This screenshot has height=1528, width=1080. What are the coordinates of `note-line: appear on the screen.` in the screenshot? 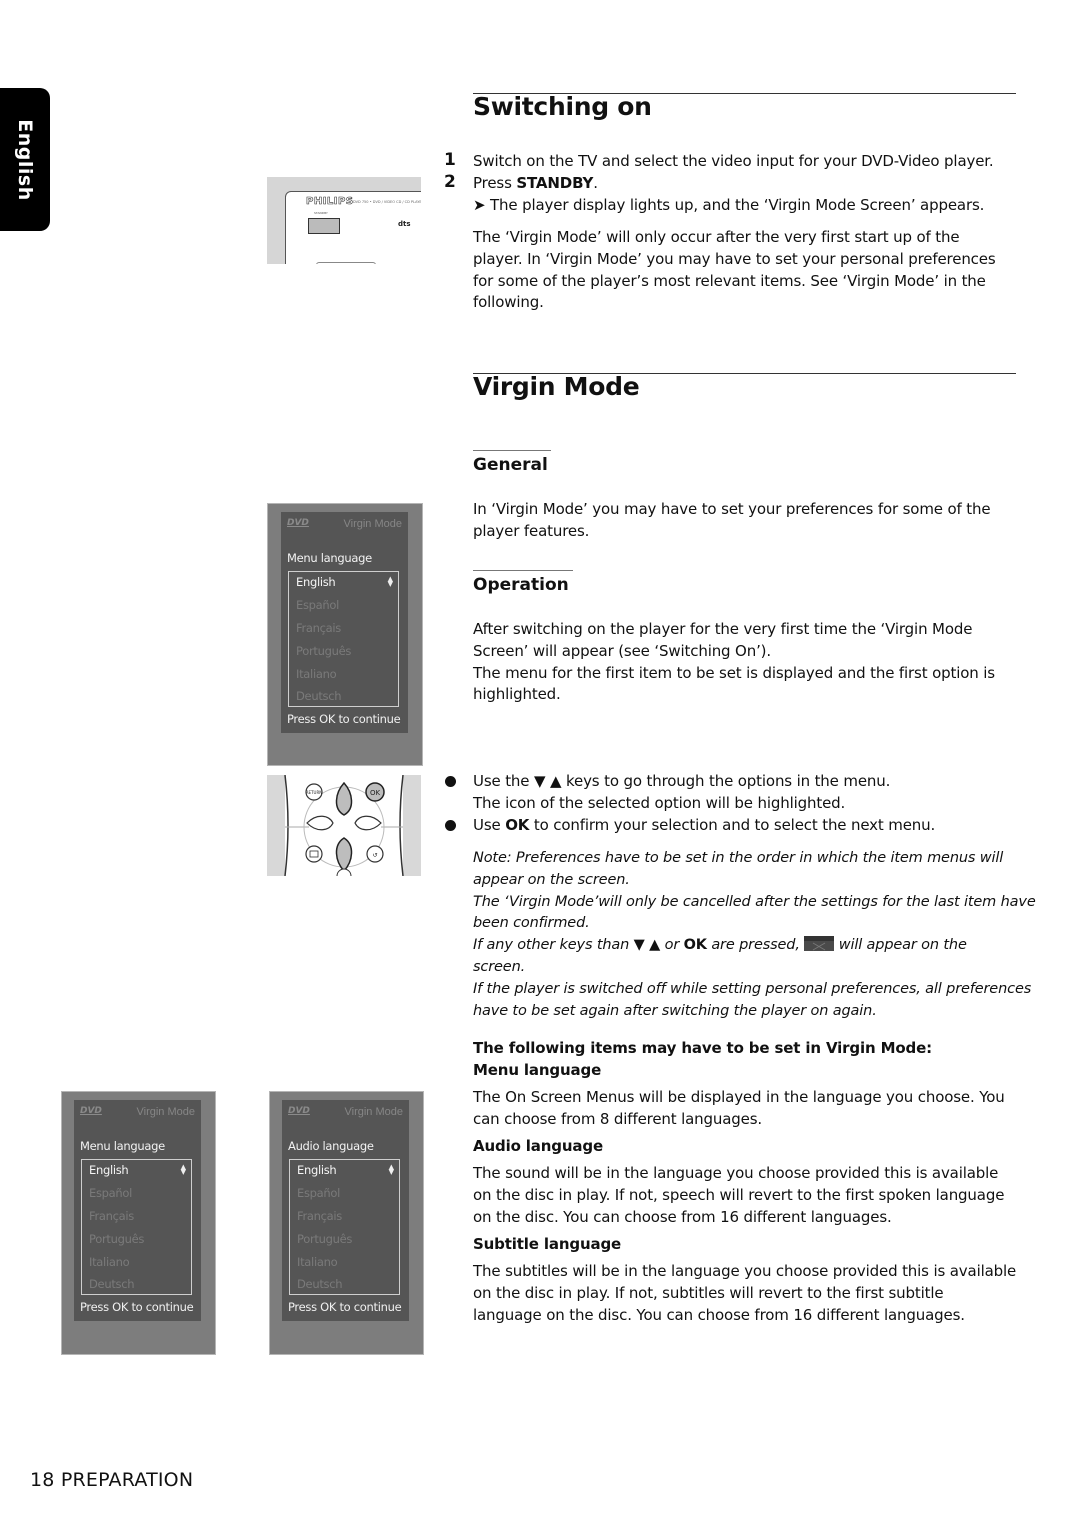 It's located at (551, 879).